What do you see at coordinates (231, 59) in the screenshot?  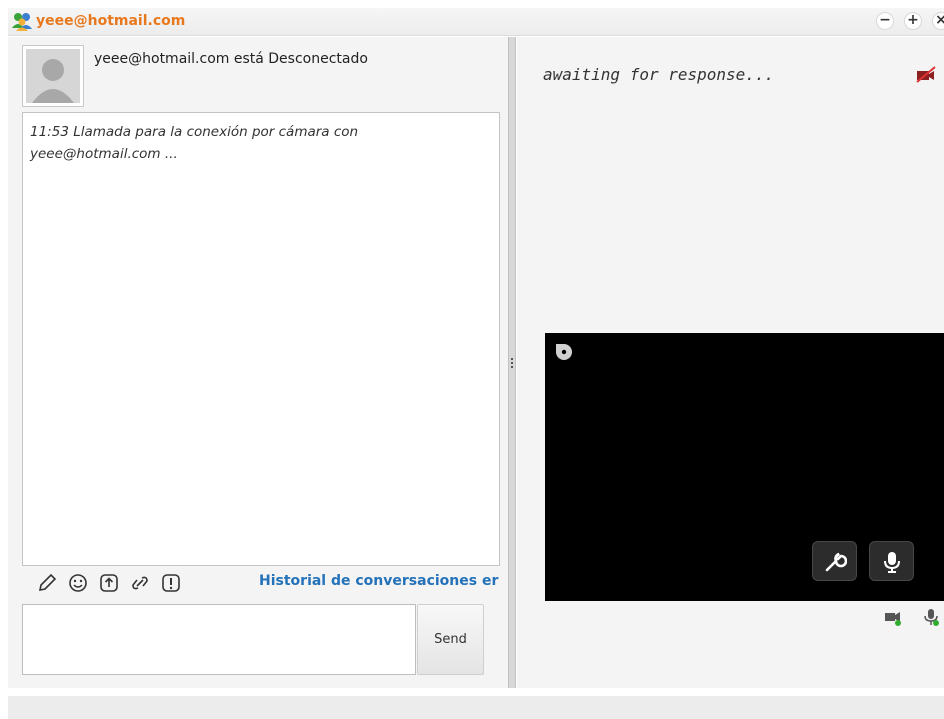 I see `contact-status: yeee@hotmail.com está Desconectado` at bounding box center [231, 59].